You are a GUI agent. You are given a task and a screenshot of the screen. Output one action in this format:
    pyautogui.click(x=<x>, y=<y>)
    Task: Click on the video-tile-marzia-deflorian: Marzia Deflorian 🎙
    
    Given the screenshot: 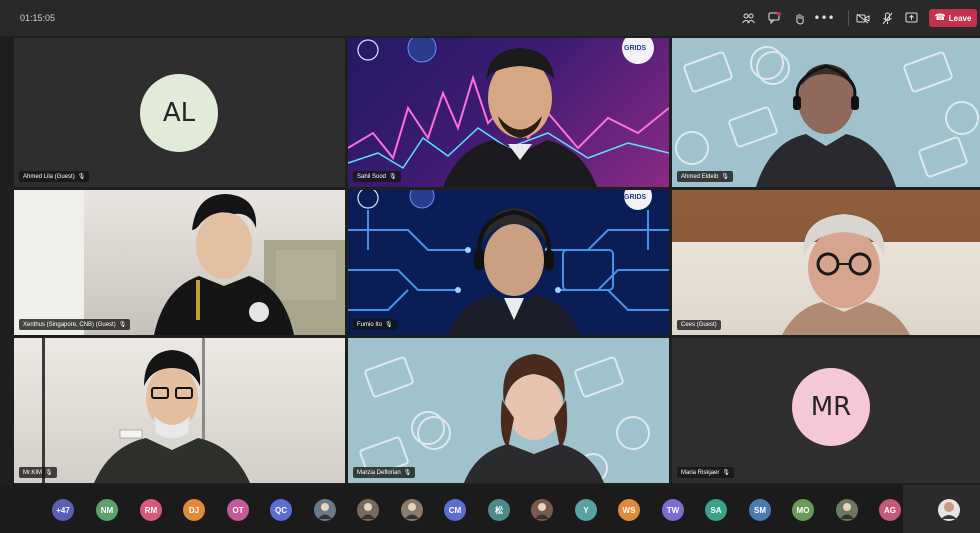 What is the action you would take?
    pyautogui.click(x=508, y=410)
    